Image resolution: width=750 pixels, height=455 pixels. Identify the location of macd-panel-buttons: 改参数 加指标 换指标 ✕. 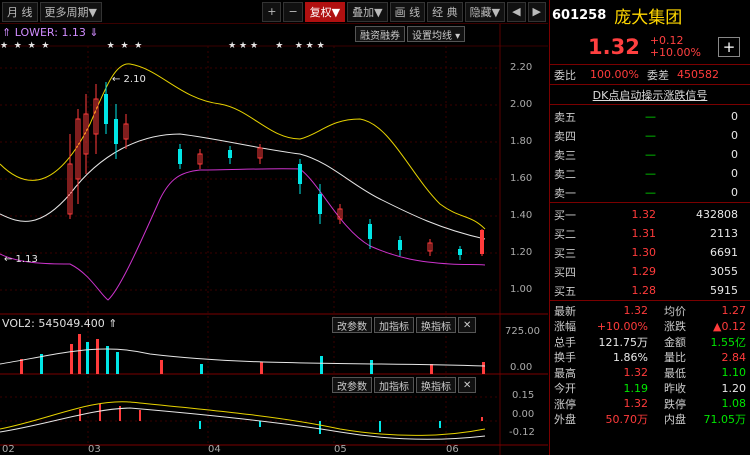
(404, 385).